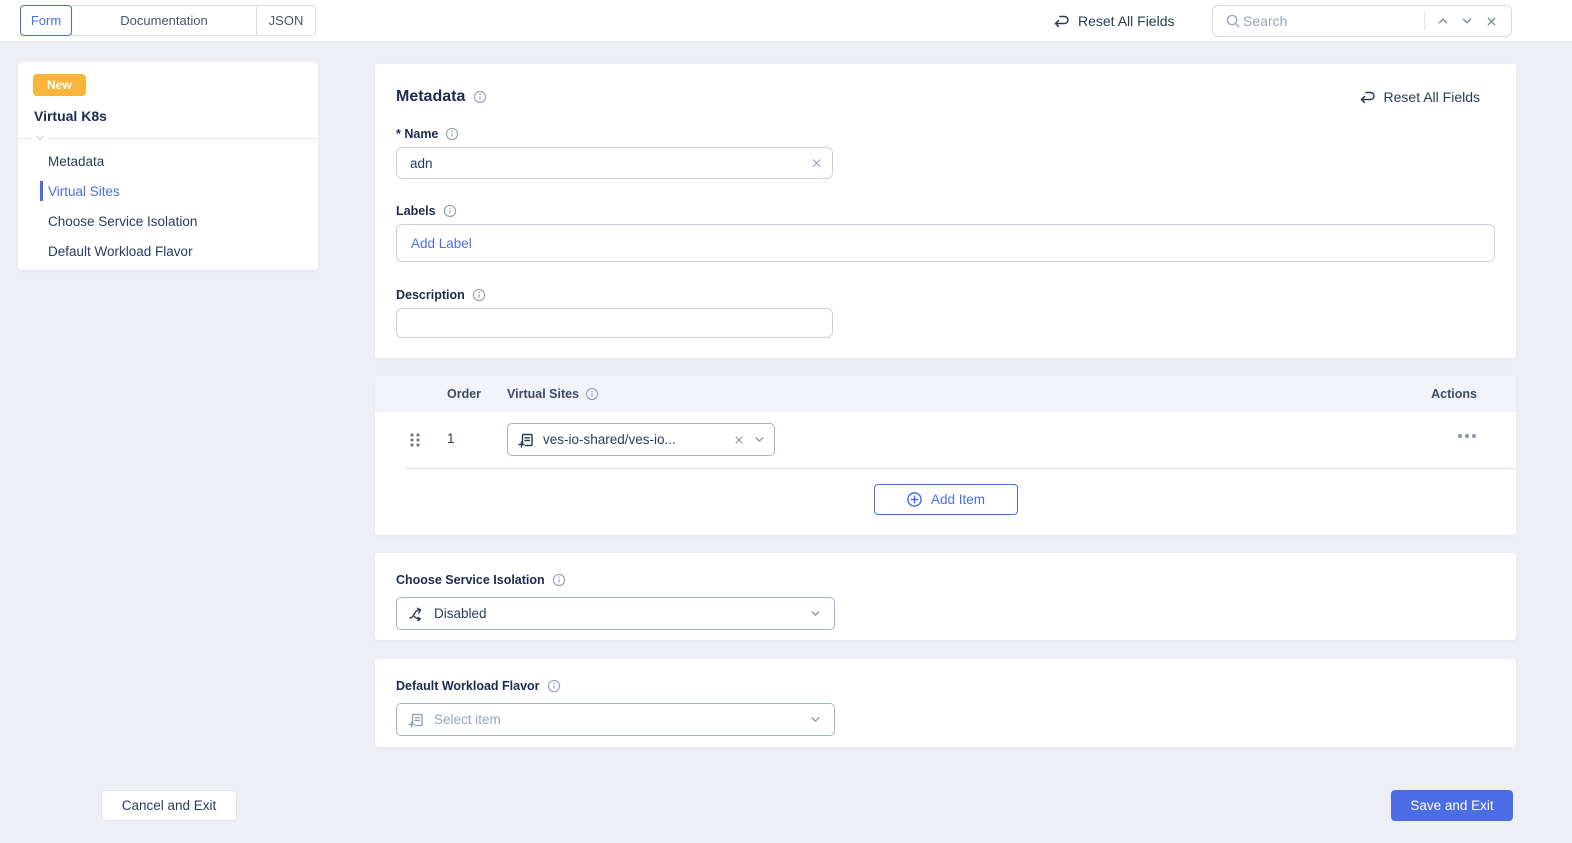 Image resolution: width=1572 pixels, height=843 pixels. I want to click on sidebar-item-choose-service-isolation: Choose Service Isolation, so click(168, 221).